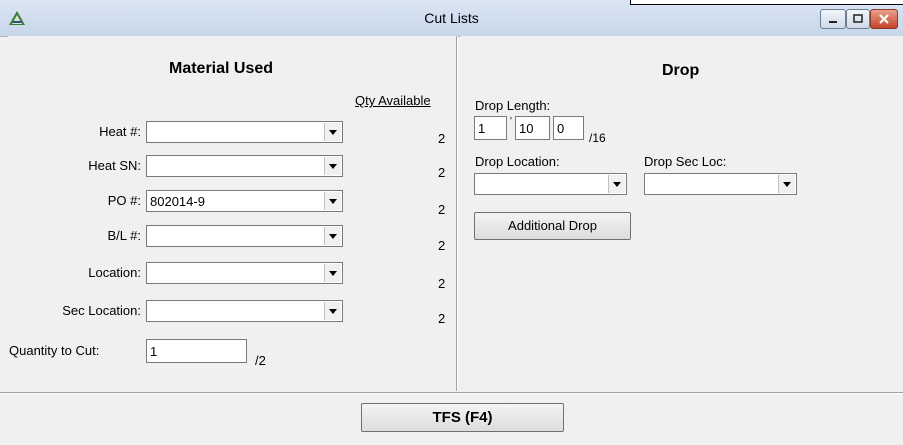  Describe the element at coordinates (685, 161) in the screenshot. I see `drop-sec-loc-label: Drop Sec Loc:` at that location.